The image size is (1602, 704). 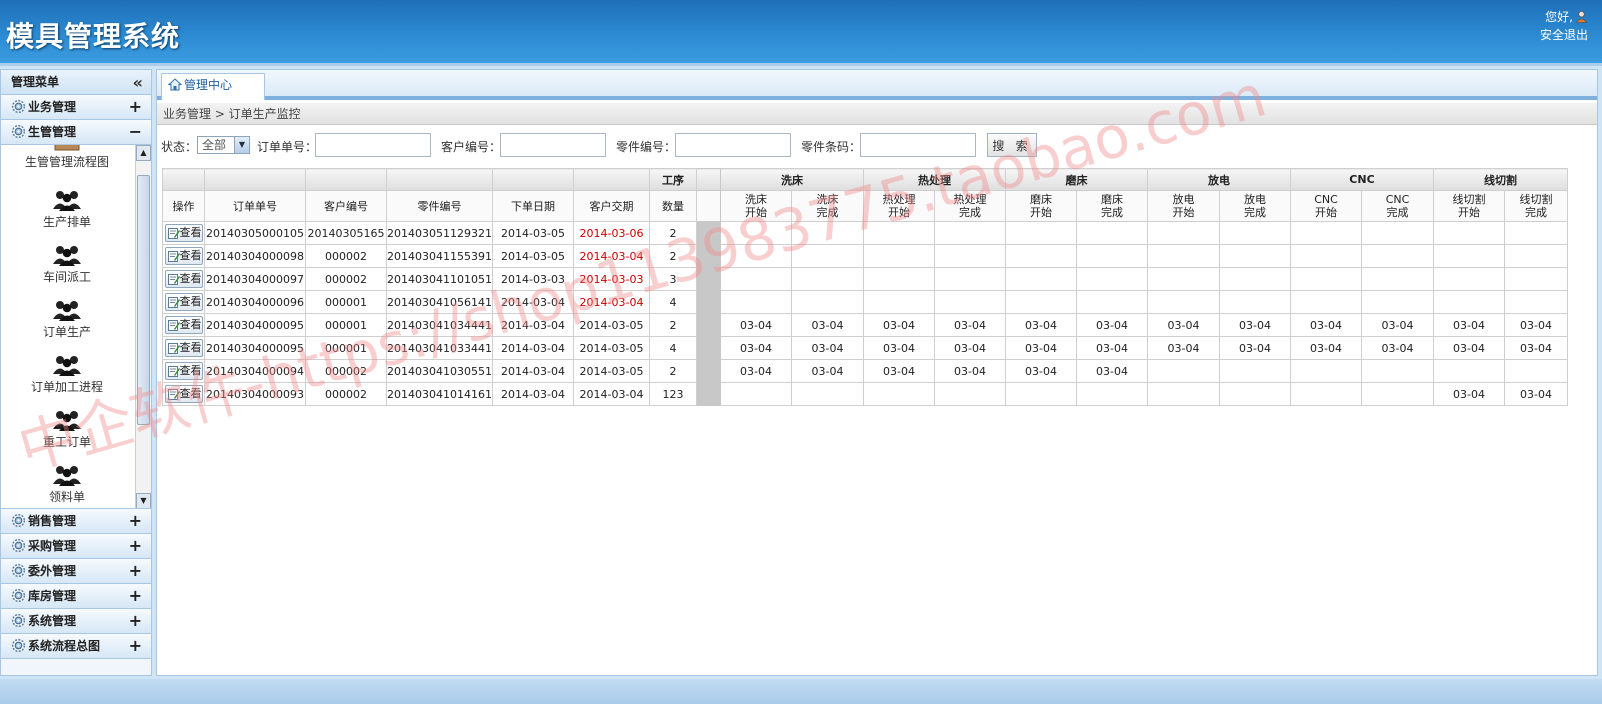 What do you see at coordinates (93, 36) in the screenshot?
I see `app-title: 模具管理系统` at bounding box center [93, 36].